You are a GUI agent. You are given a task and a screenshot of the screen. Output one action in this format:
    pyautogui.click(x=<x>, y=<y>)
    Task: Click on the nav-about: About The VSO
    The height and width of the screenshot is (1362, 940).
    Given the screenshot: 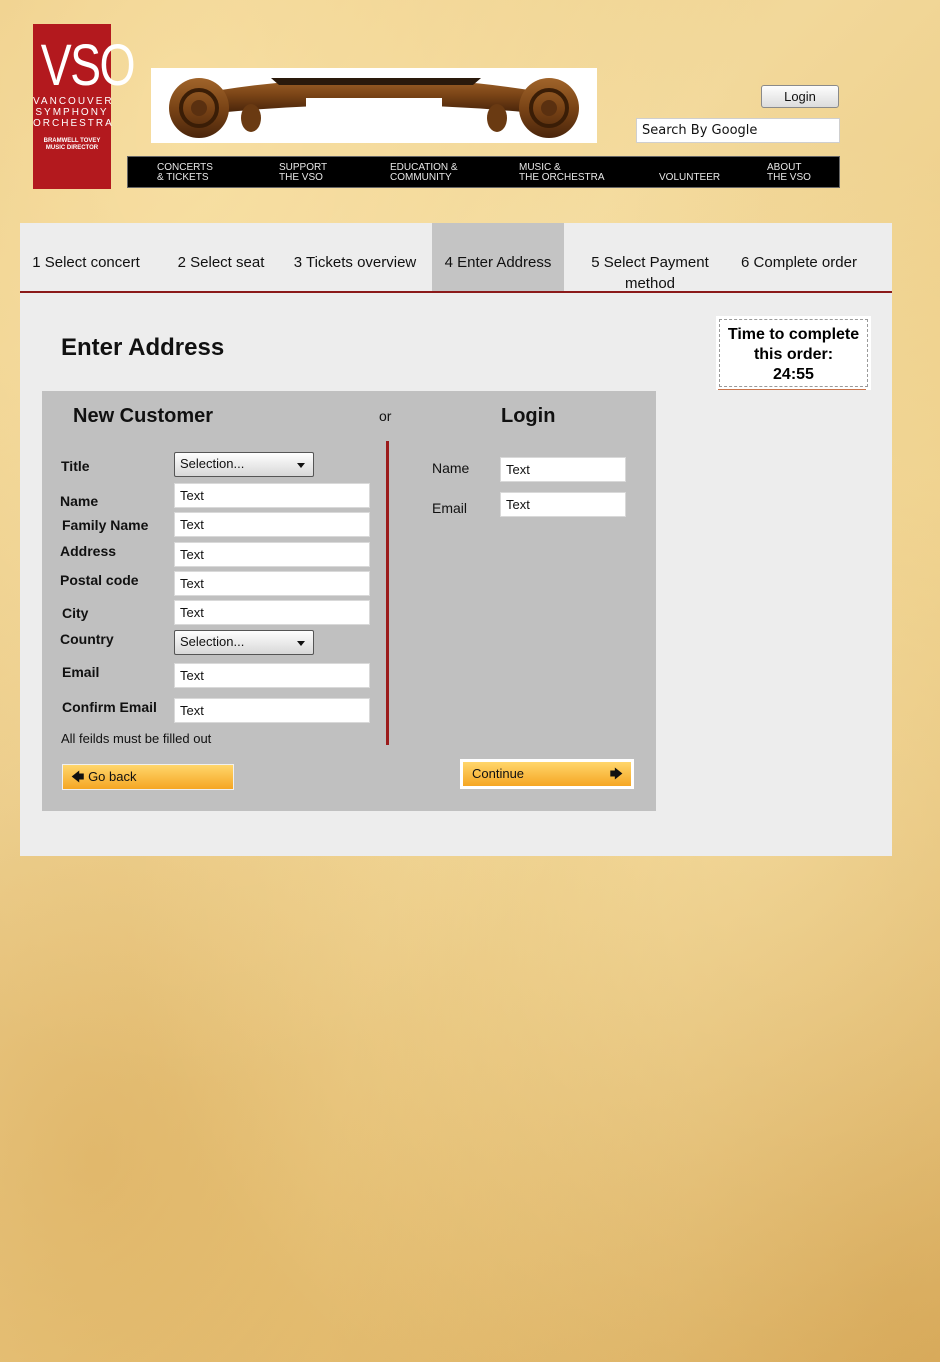 What is the action you would take?
    pyautogui.click(x=789, y=173)
    